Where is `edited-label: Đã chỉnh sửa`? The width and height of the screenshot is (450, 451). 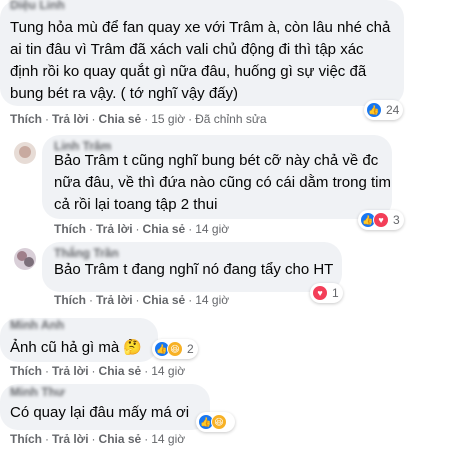
edited-label: Đã chỉnh sửa is located at coordinates (231, 119).